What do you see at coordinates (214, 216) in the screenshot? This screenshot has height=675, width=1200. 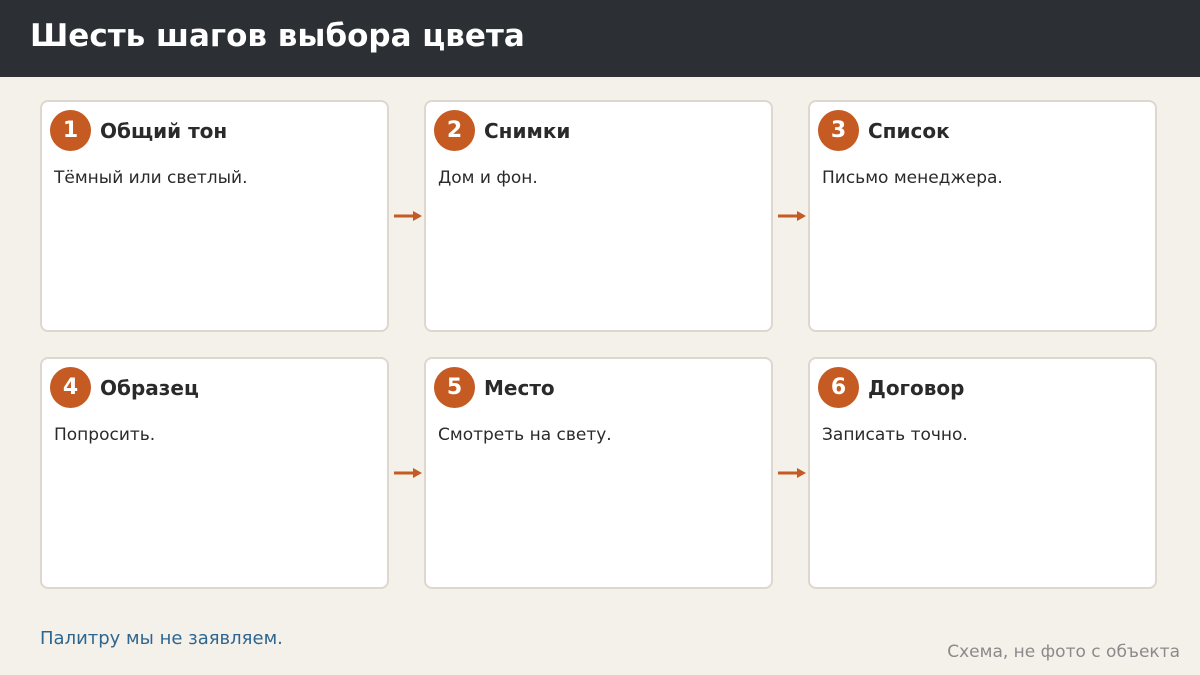 I see `step-card-1: 1 Общий тон Тёмный или светлый.` at bounding box center [214, 216].